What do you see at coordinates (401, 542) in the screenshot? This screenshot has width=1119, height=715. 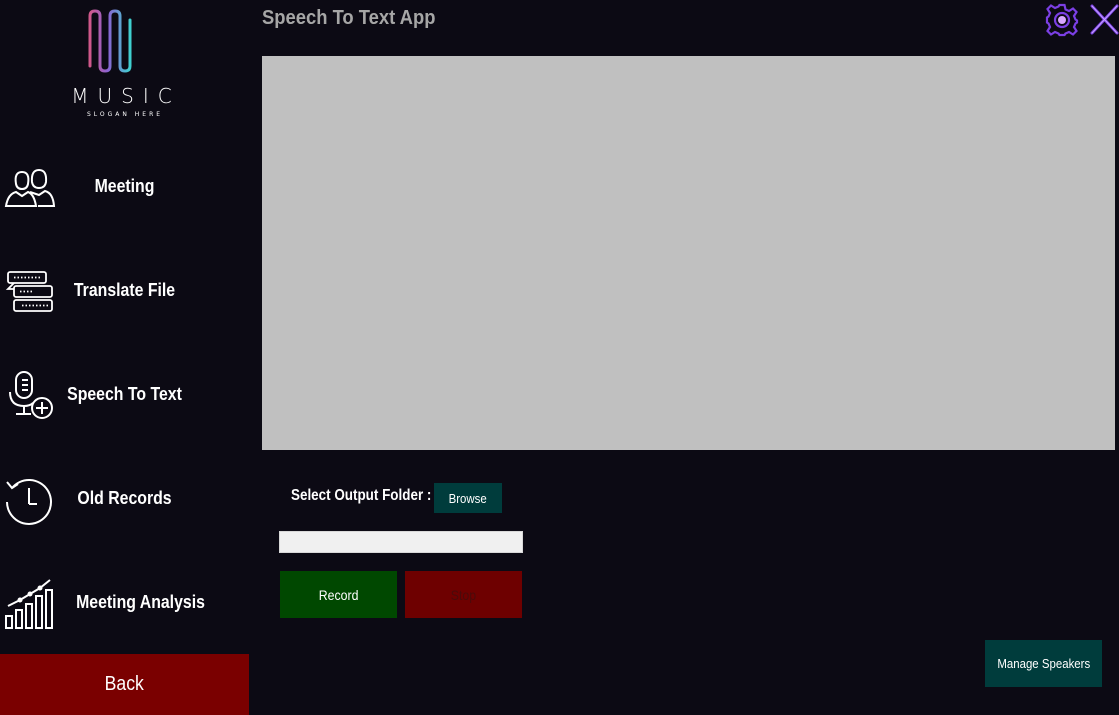 I see `output-path-input` at bounding box center [401, 542].